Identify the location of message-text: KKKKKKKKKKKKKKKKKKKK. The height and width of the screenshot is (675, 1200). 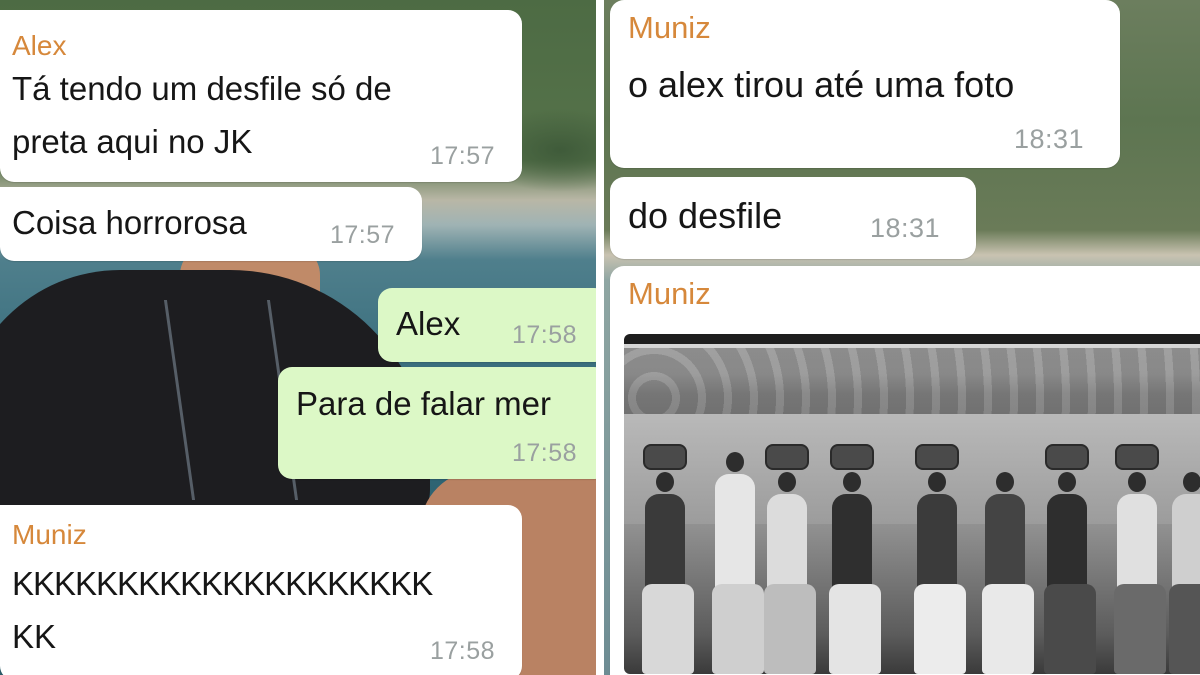
(222, 583).